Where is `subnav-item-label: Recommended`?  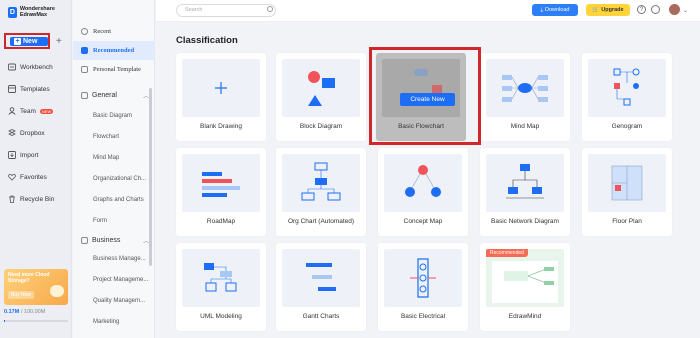 subnav-item-label: Recommended is located at coordinates (114, 50).